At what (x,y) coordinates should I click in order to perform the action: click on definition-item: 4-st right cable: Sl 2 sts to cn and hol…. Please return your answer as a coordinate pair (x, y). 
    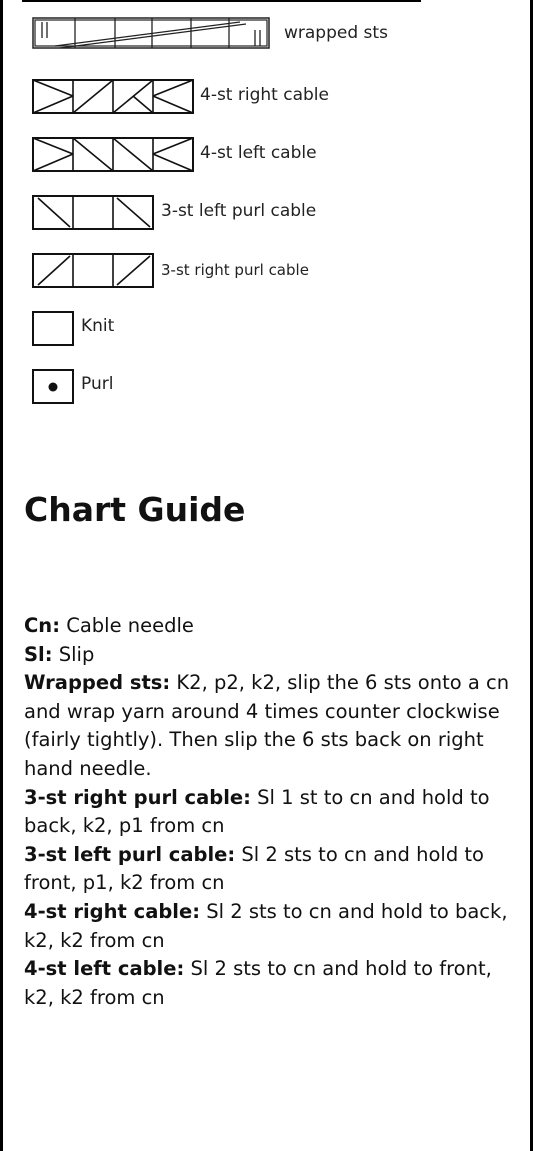
    Looking at the image, I should click on (274, 926).